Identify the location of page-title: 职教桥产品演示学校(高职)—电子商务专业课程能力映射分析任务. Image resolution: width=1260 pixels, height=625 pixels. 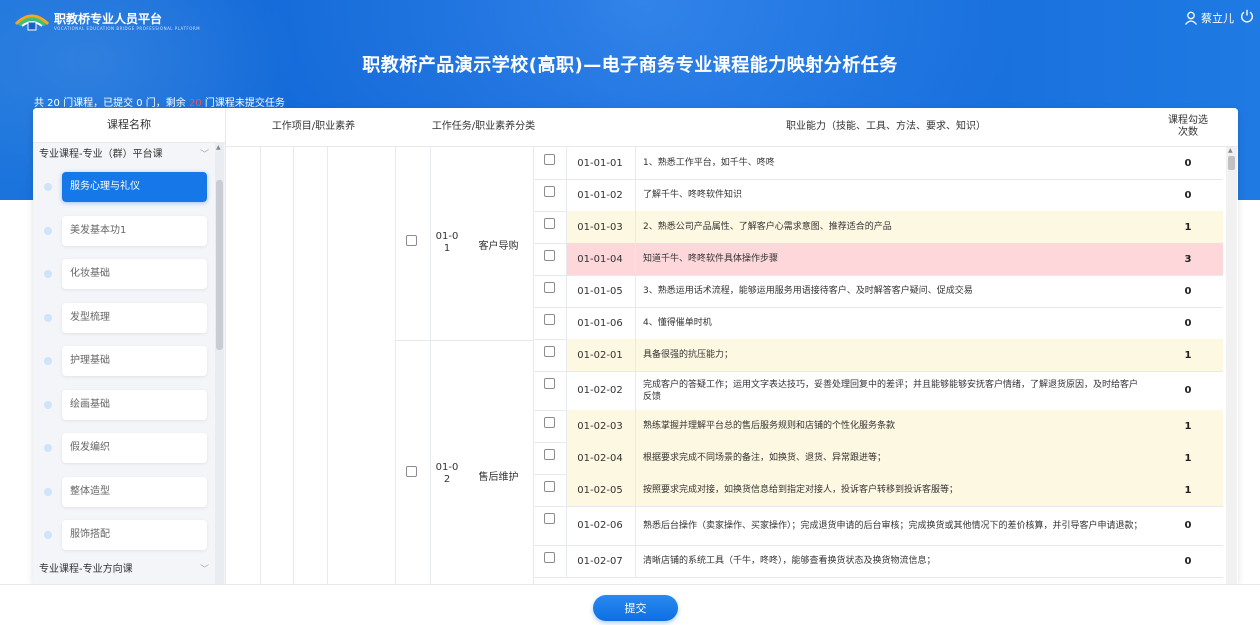
(630, 65).